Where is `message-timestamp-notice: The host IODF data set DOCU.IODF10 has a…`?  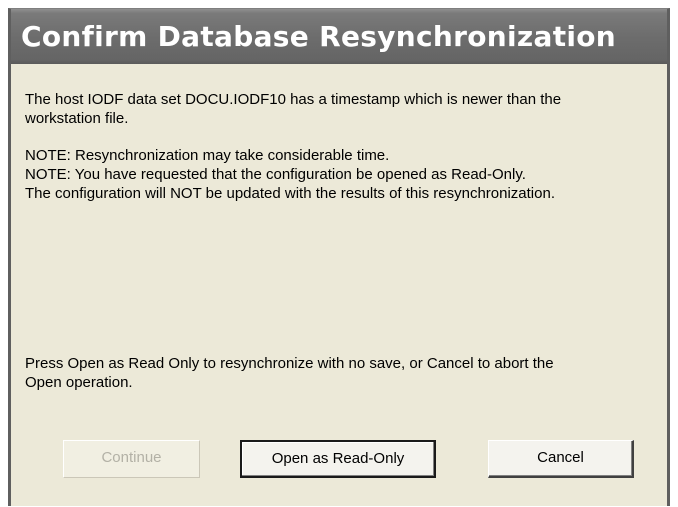
message-timestamp-notice: The host IODF data set DOCU.IODF10 has a… is located at coordinates (343, 109).